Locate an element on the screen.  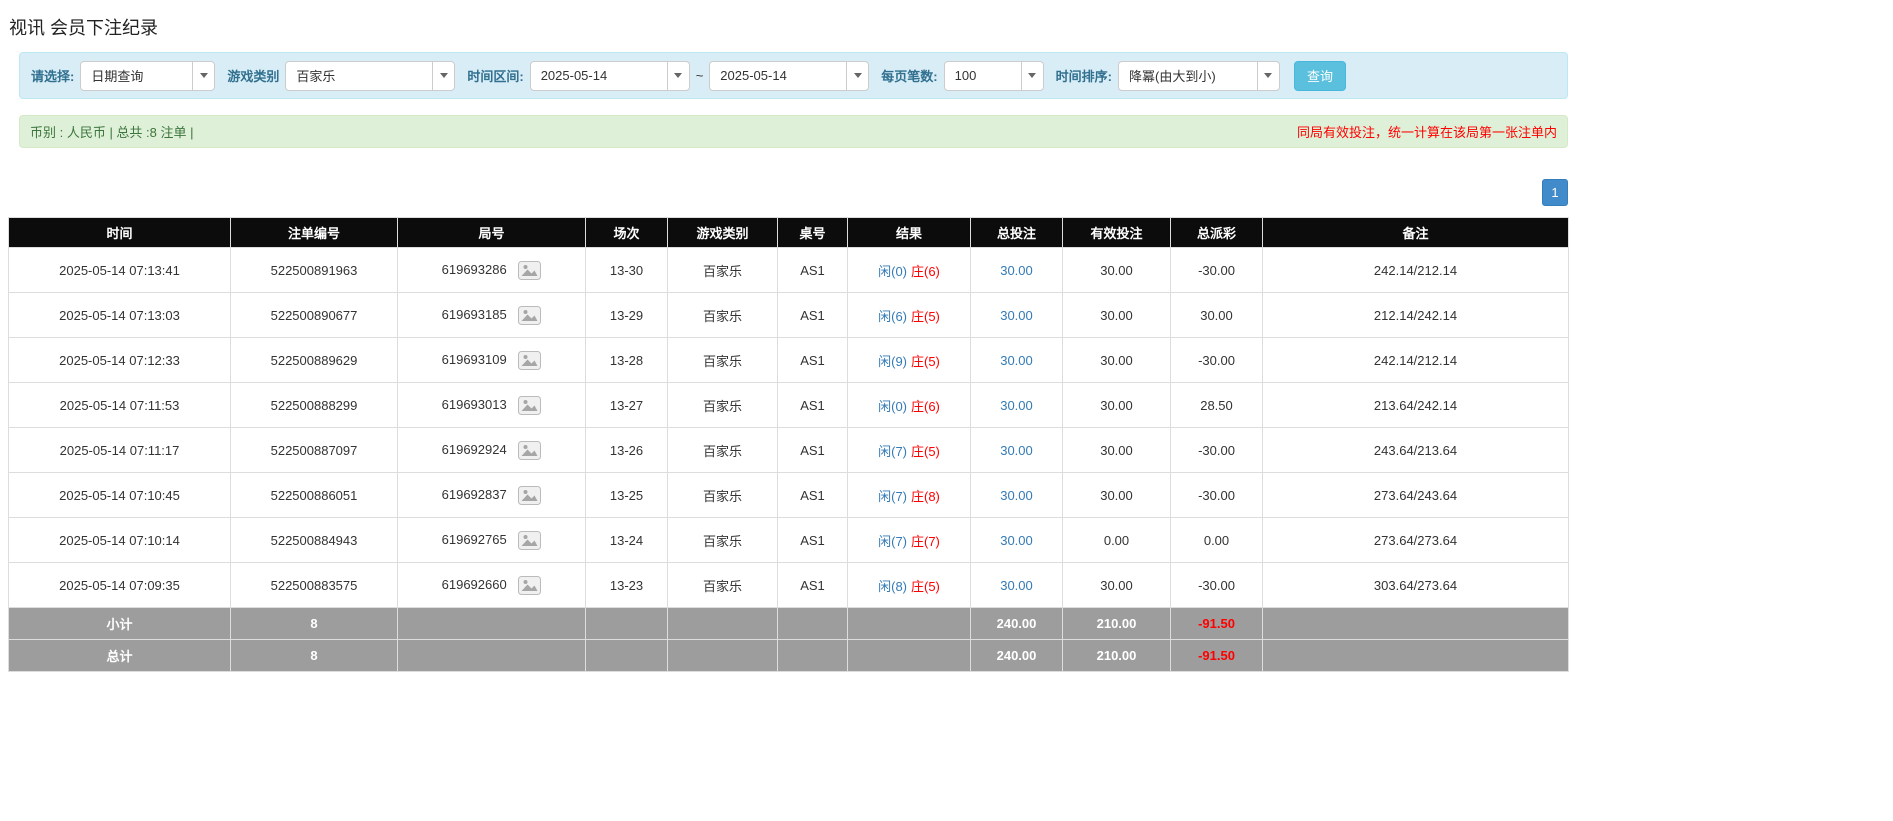
subtotal-total-bet: 240.00 is located at coordinates (1016, 623).